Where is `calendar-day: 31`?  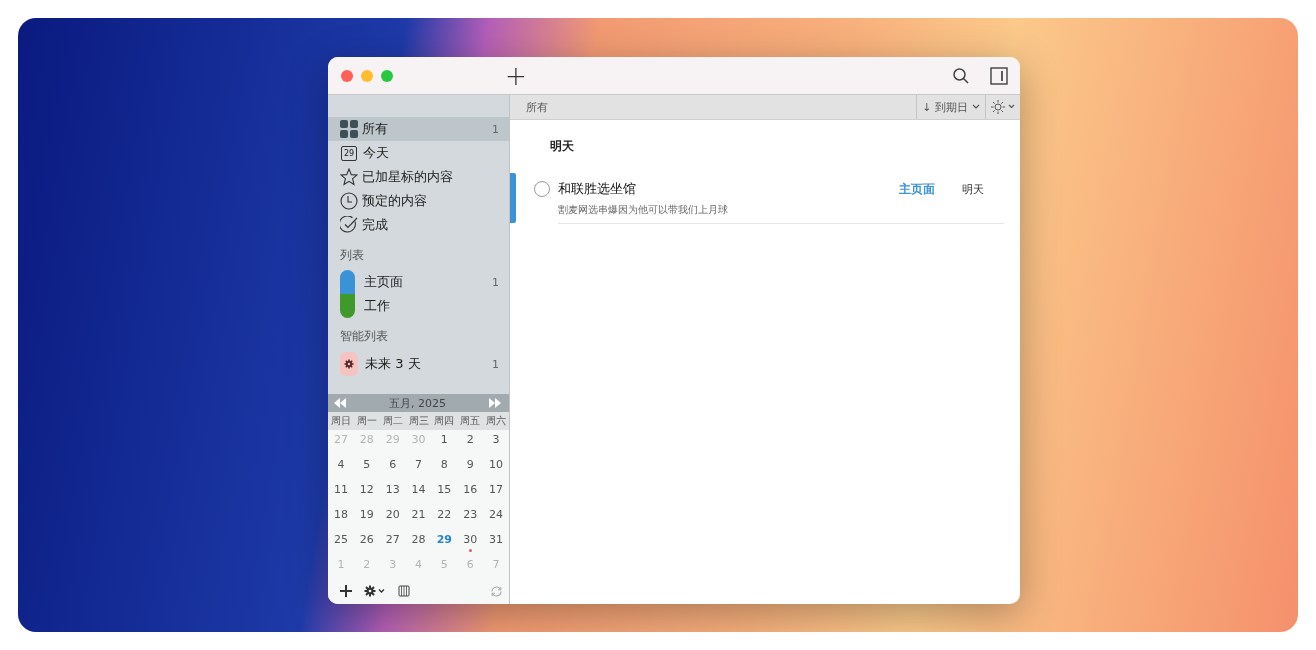
calendar-day: 31 is located at coordinates (496, 542).